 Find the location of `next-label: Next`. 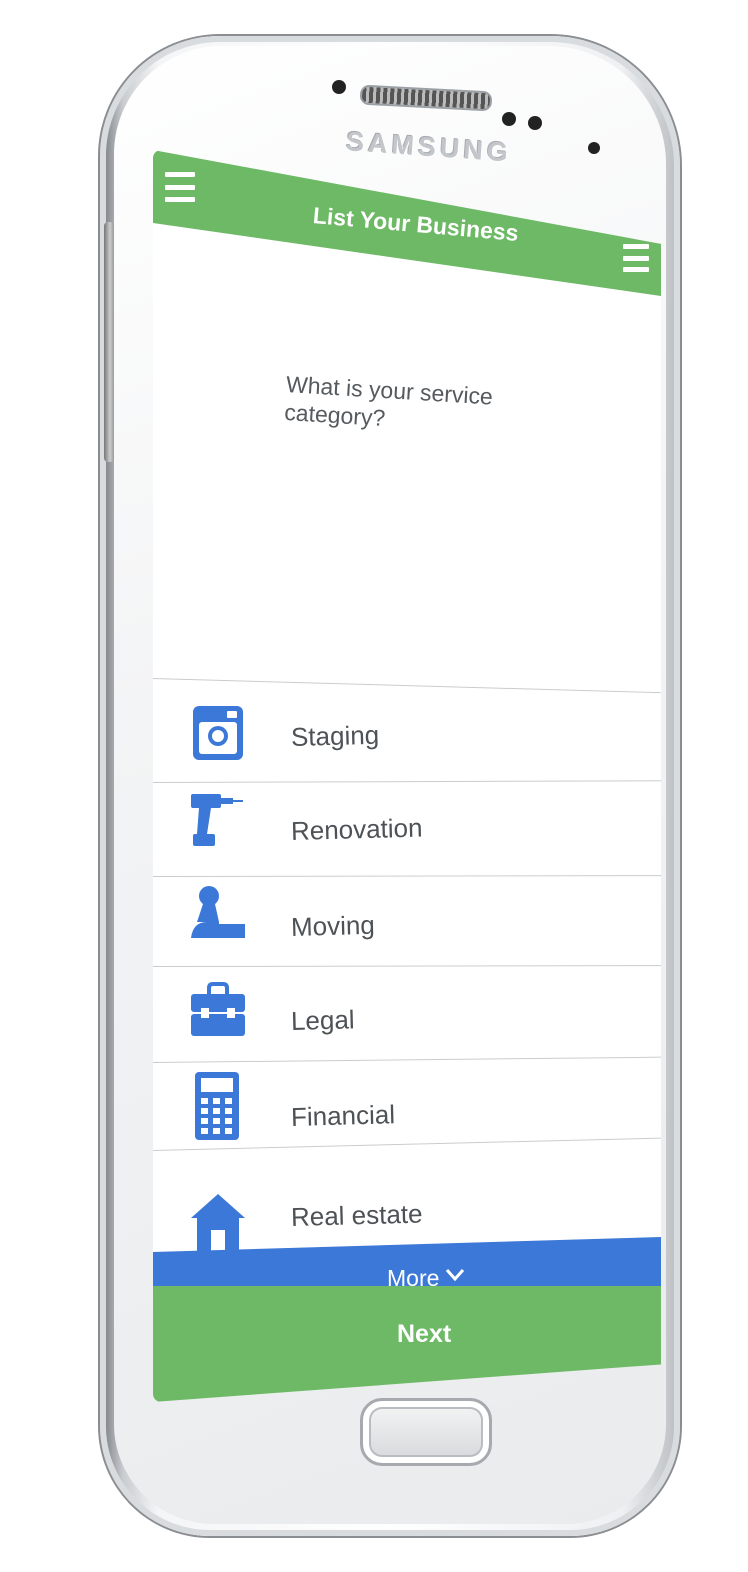

next-label: Next is located at coordinates (424, 1334).